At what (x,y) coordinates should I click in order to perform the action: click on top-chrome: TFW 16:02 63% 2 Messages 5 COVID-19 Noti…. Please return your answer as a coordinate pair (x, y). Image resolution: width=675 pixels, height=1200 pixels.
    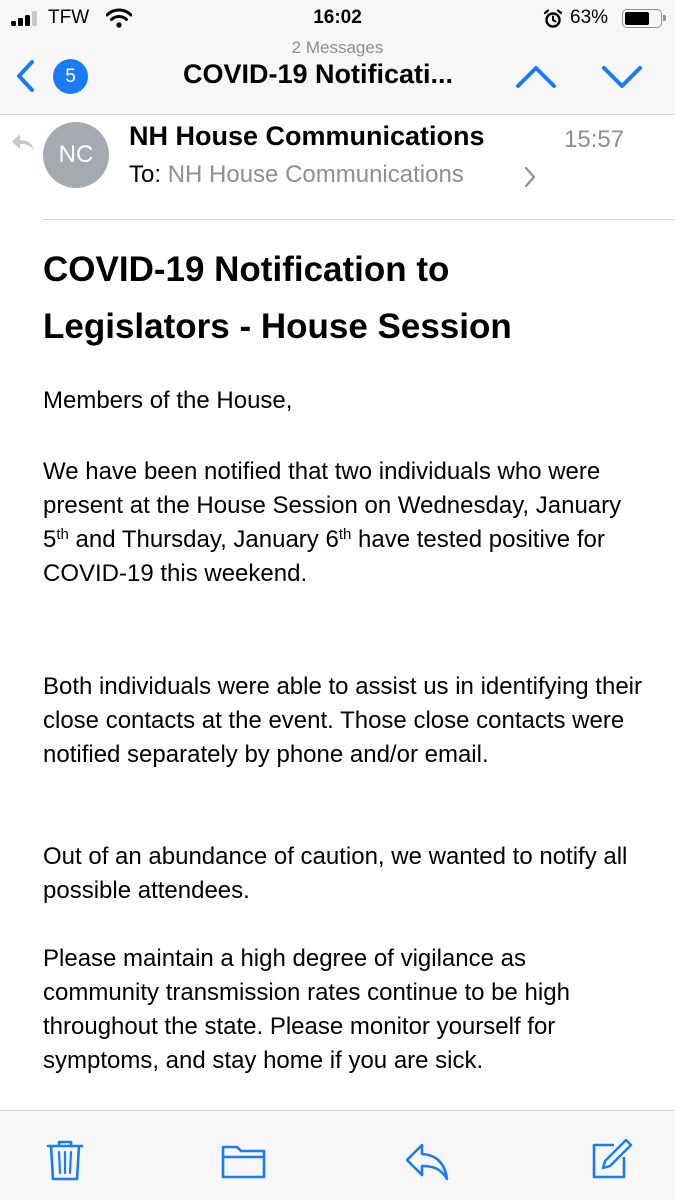
    Looking at the image, I should click on (337, 57).